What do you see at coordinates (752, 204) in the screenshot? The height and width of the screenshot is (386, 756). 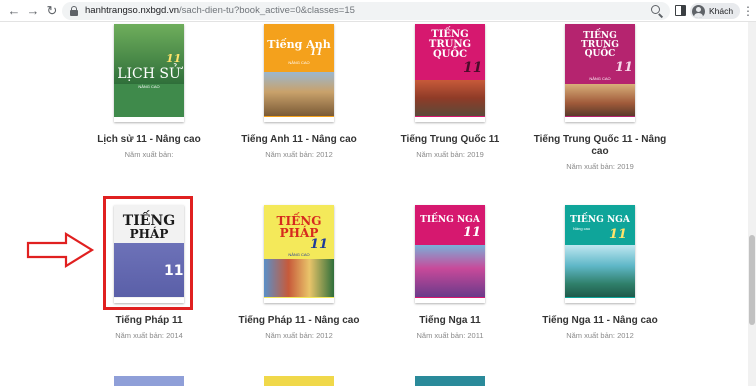 I see `page-scrollbar` at bounding box center [752, 204].